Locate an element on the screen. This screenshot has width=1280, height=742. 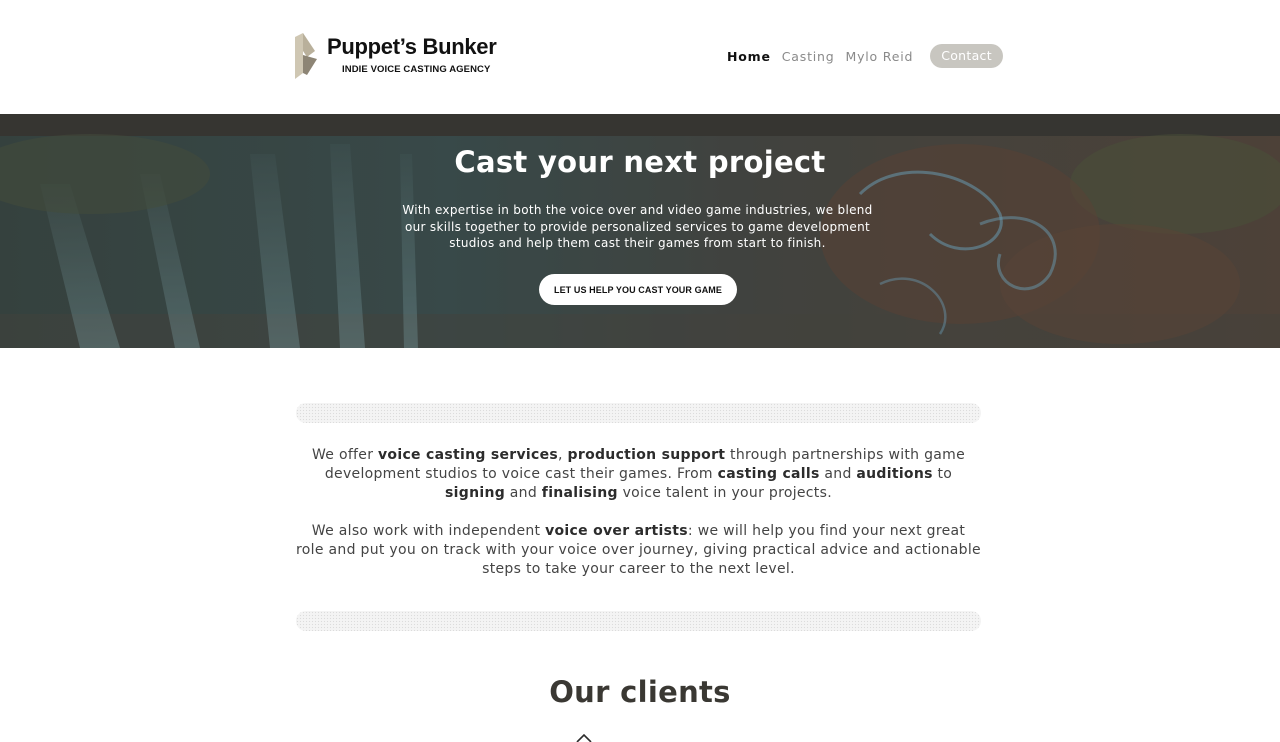
cast-your-game-button: LET US HELP YOU CAST YOUR GAME is located at coordinates (638, 289).